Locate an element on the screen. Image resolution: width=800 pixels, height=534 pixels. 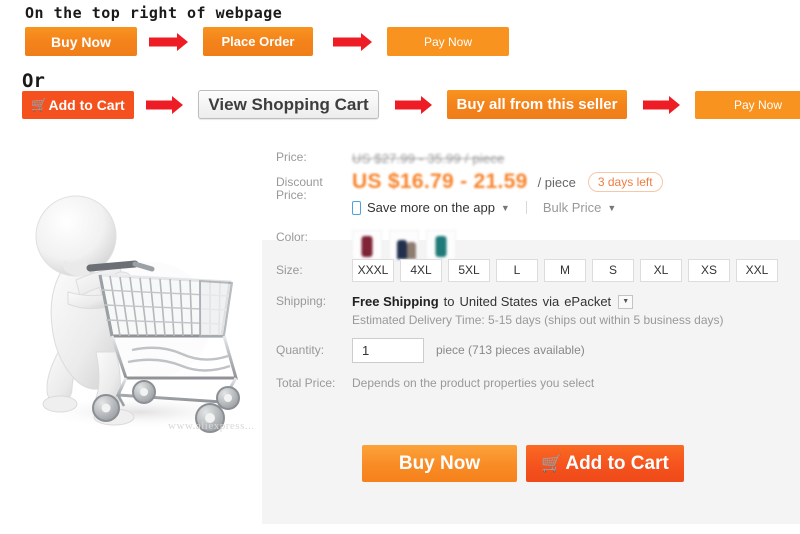
flow-add-to-cart-button: 🛒 Add to Cart is located at coordinates (78, 104).